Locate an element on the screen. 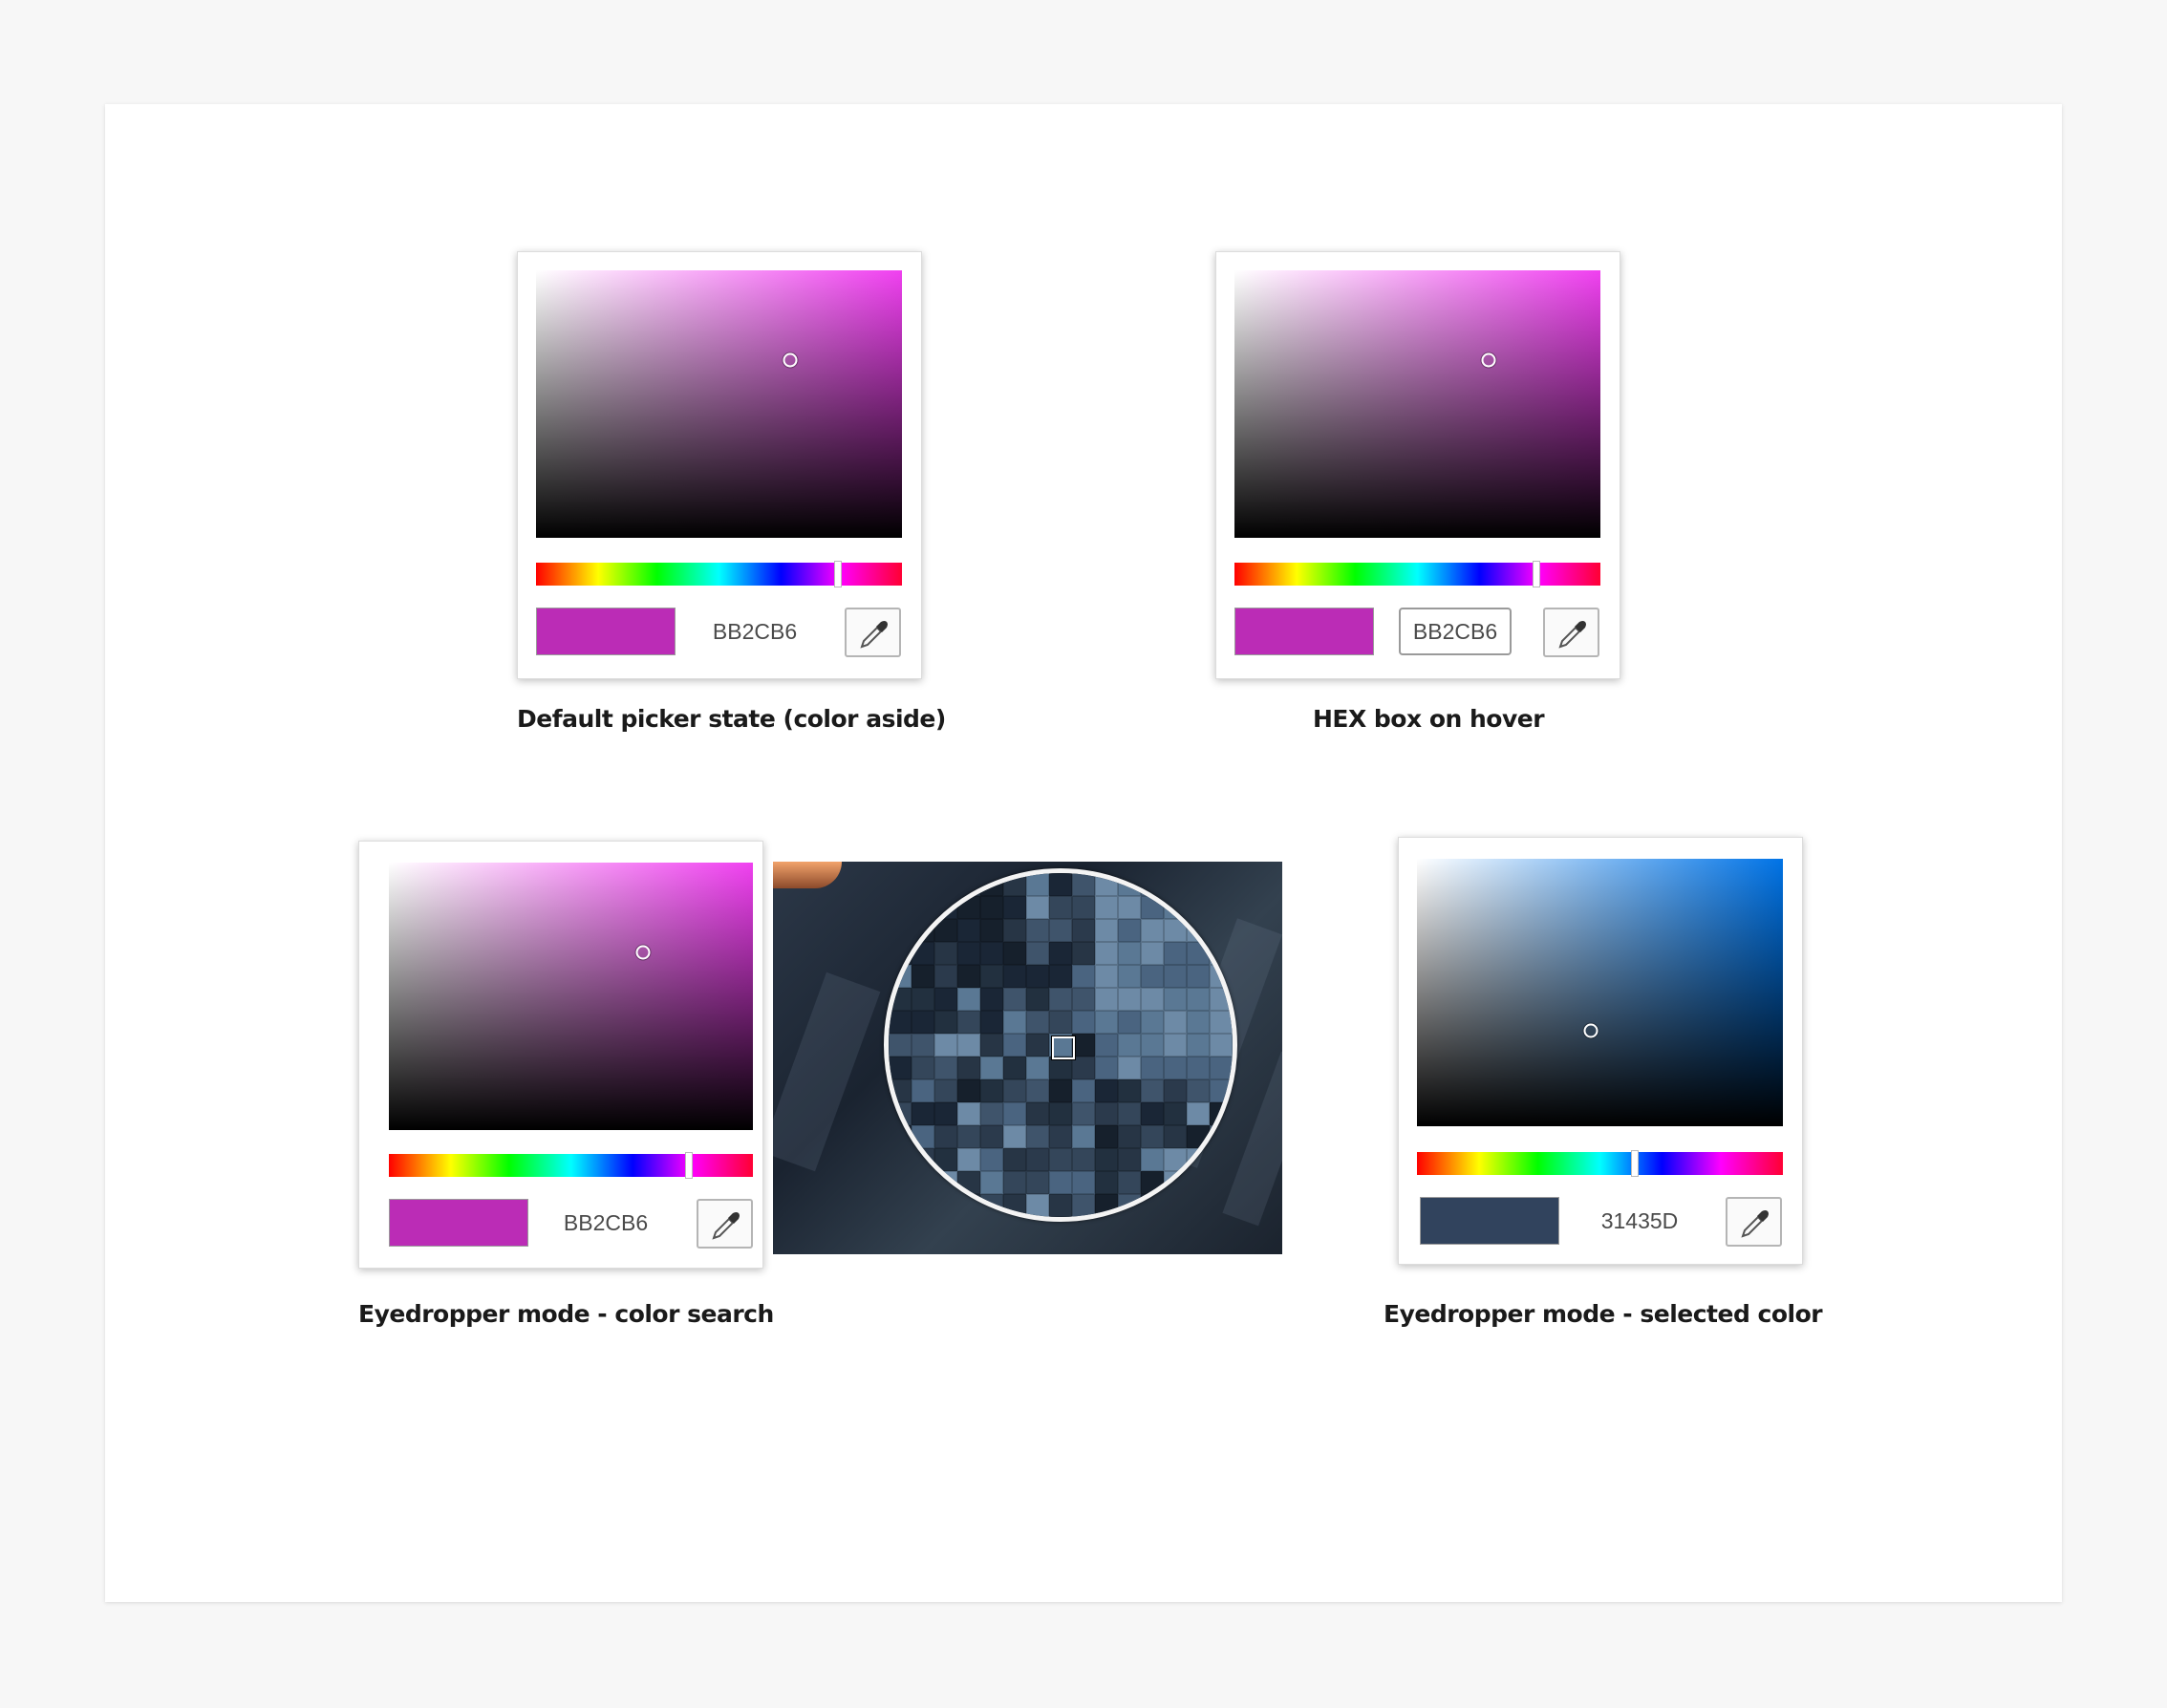 The image size is (2167, 1708). caption-default: Default picker state (color aside) is located at coordinates (731, 719).